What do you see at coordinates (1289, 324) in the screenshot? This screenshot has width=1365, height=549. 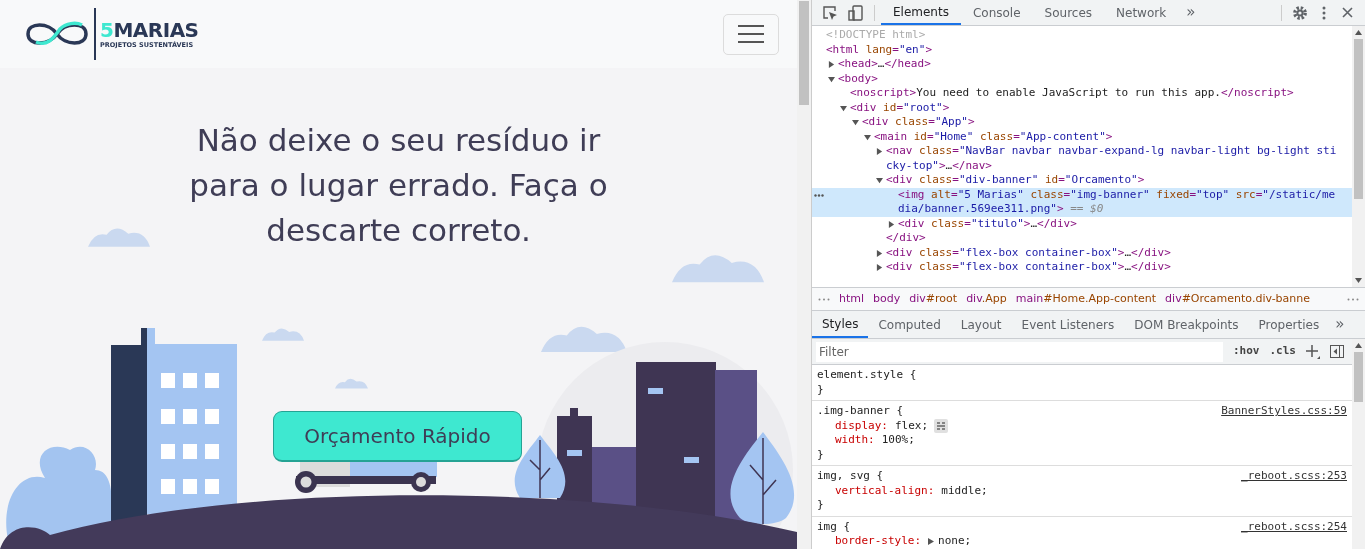 I see `styles-tab: Properties` at bounding box center [1289, 324].